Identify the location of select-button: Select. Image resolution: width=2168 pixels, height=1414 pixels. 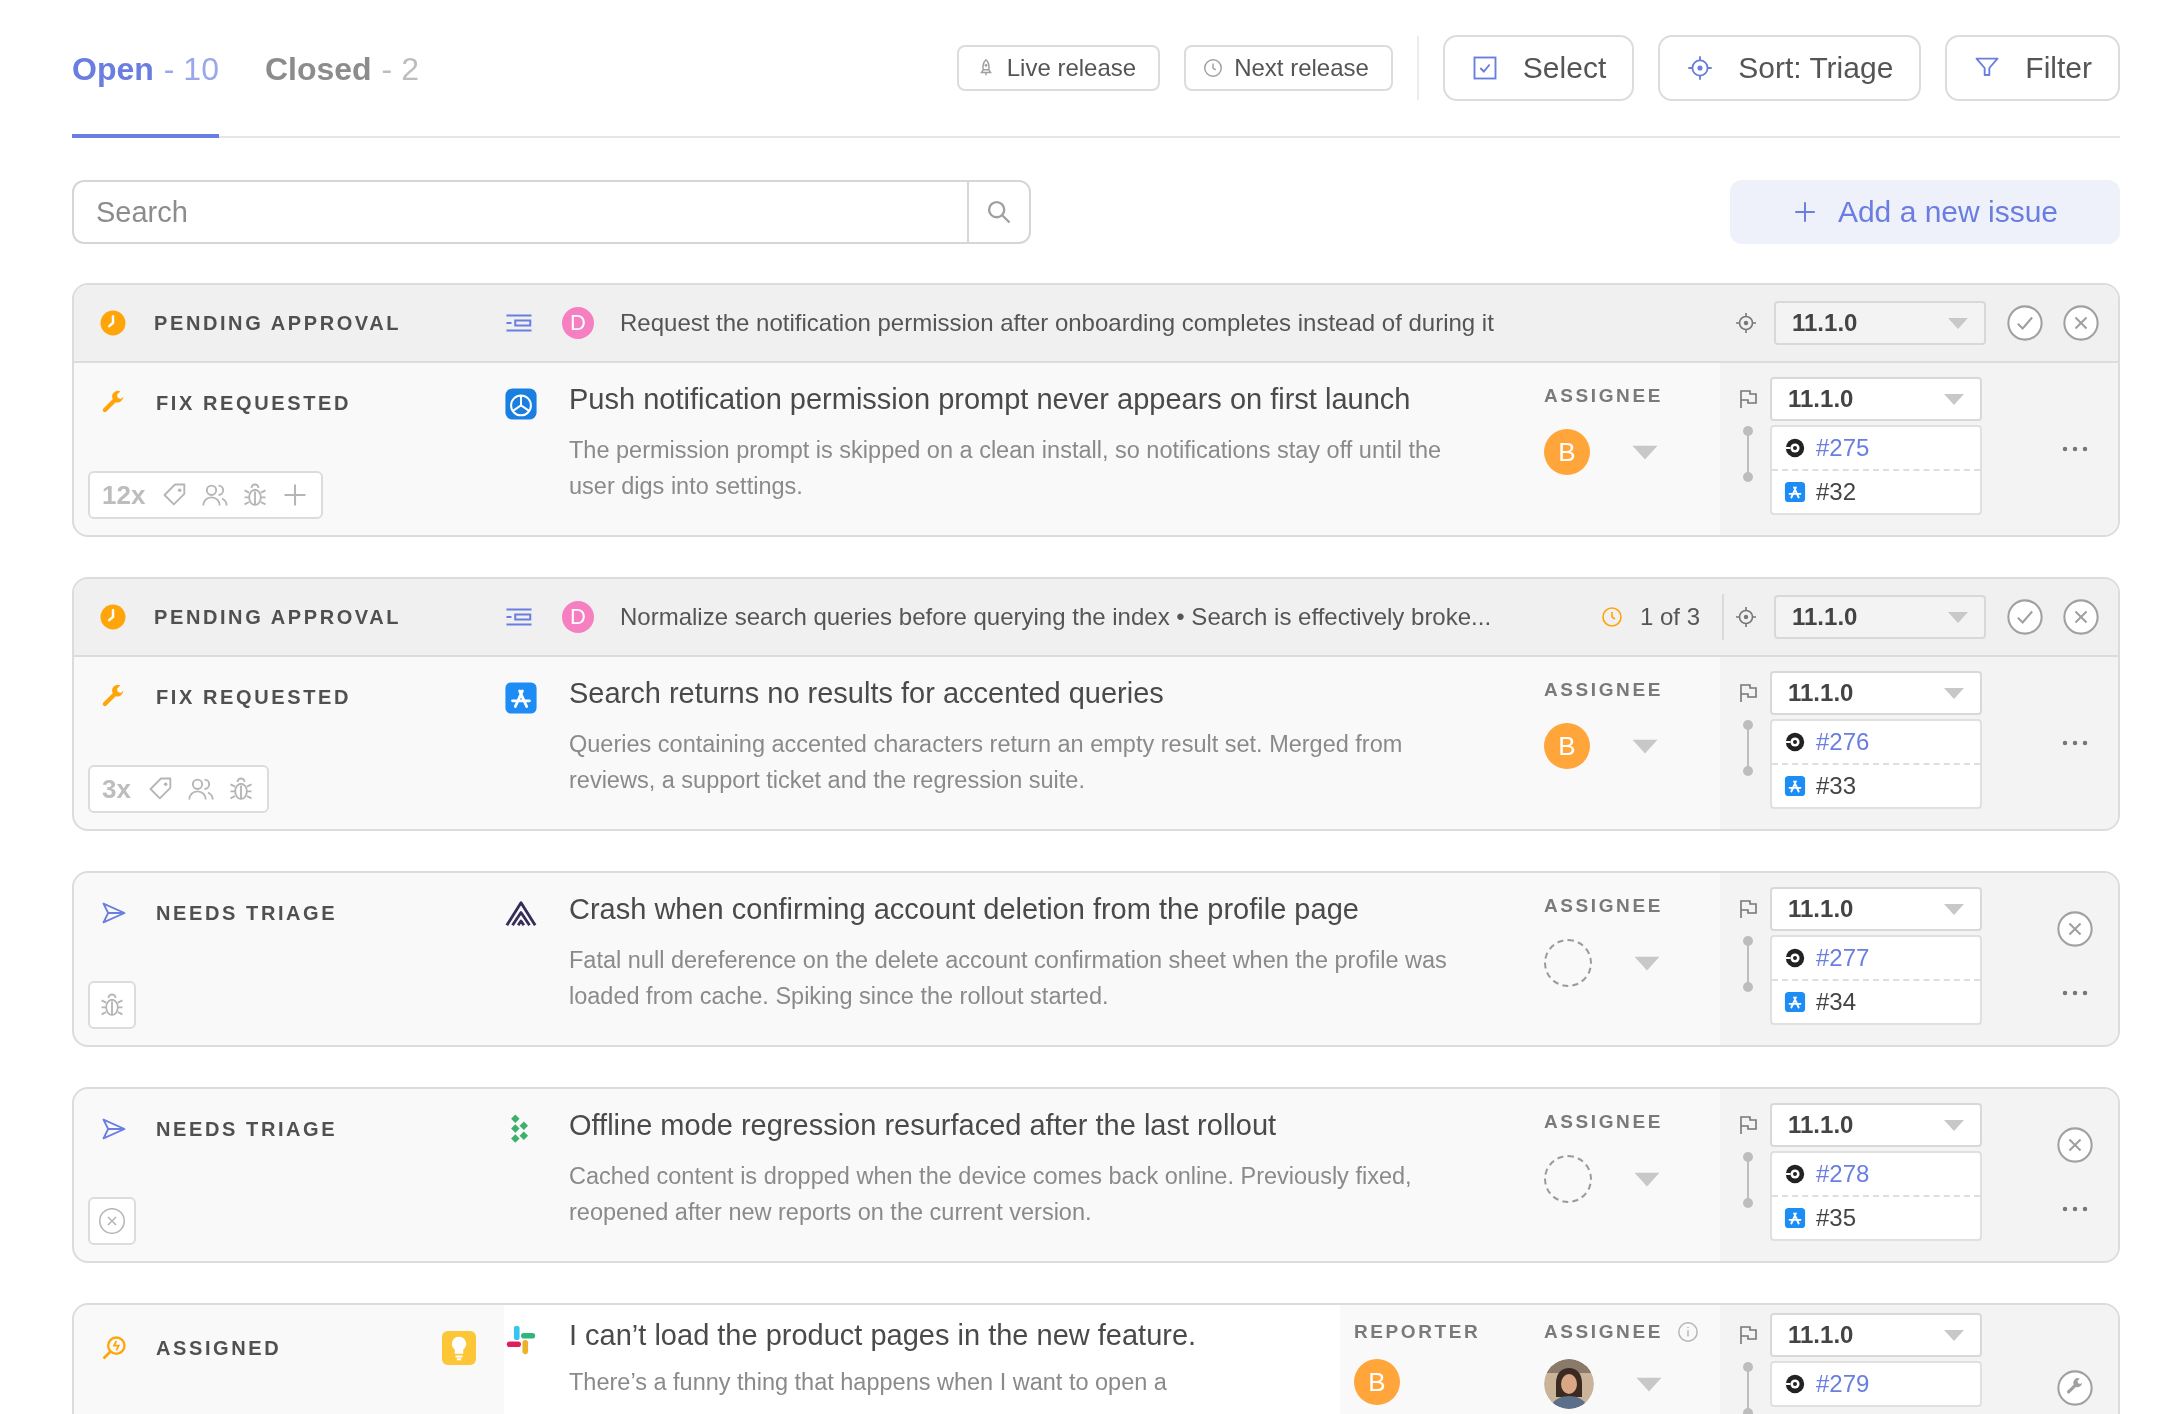
(1538, 68).